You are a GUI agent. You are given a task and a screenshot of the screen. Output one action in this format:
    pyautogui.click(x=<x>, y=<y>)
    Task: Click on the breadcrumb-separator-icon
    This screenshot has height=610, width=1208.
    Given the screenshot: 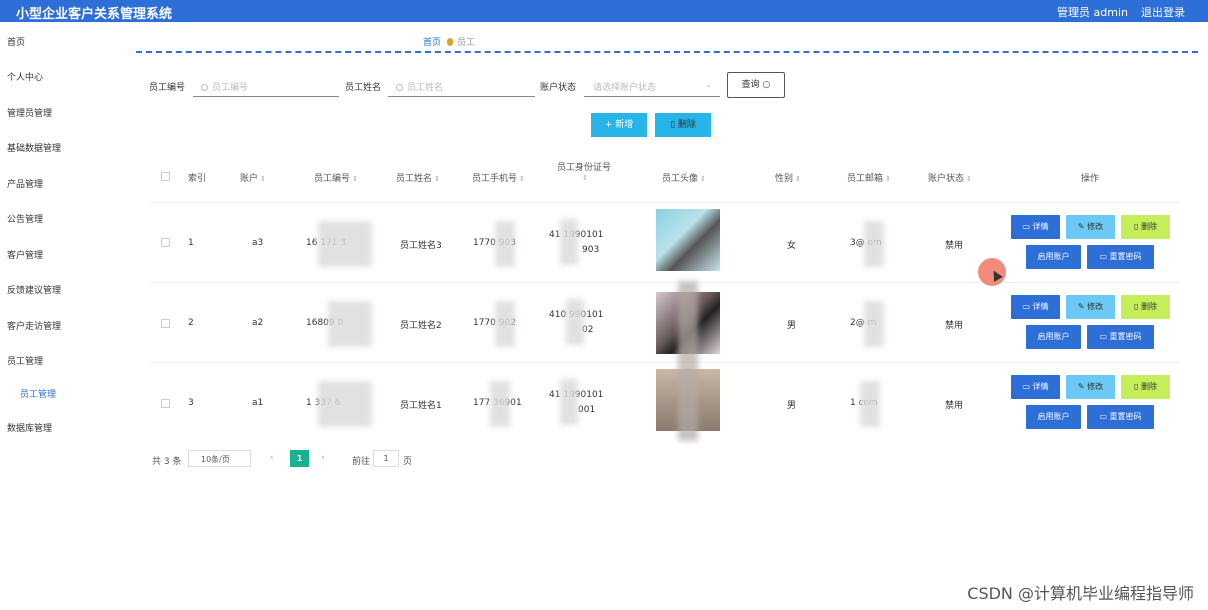 What is the action you would take?
    pyautogui.click(x=450, y=42)
    